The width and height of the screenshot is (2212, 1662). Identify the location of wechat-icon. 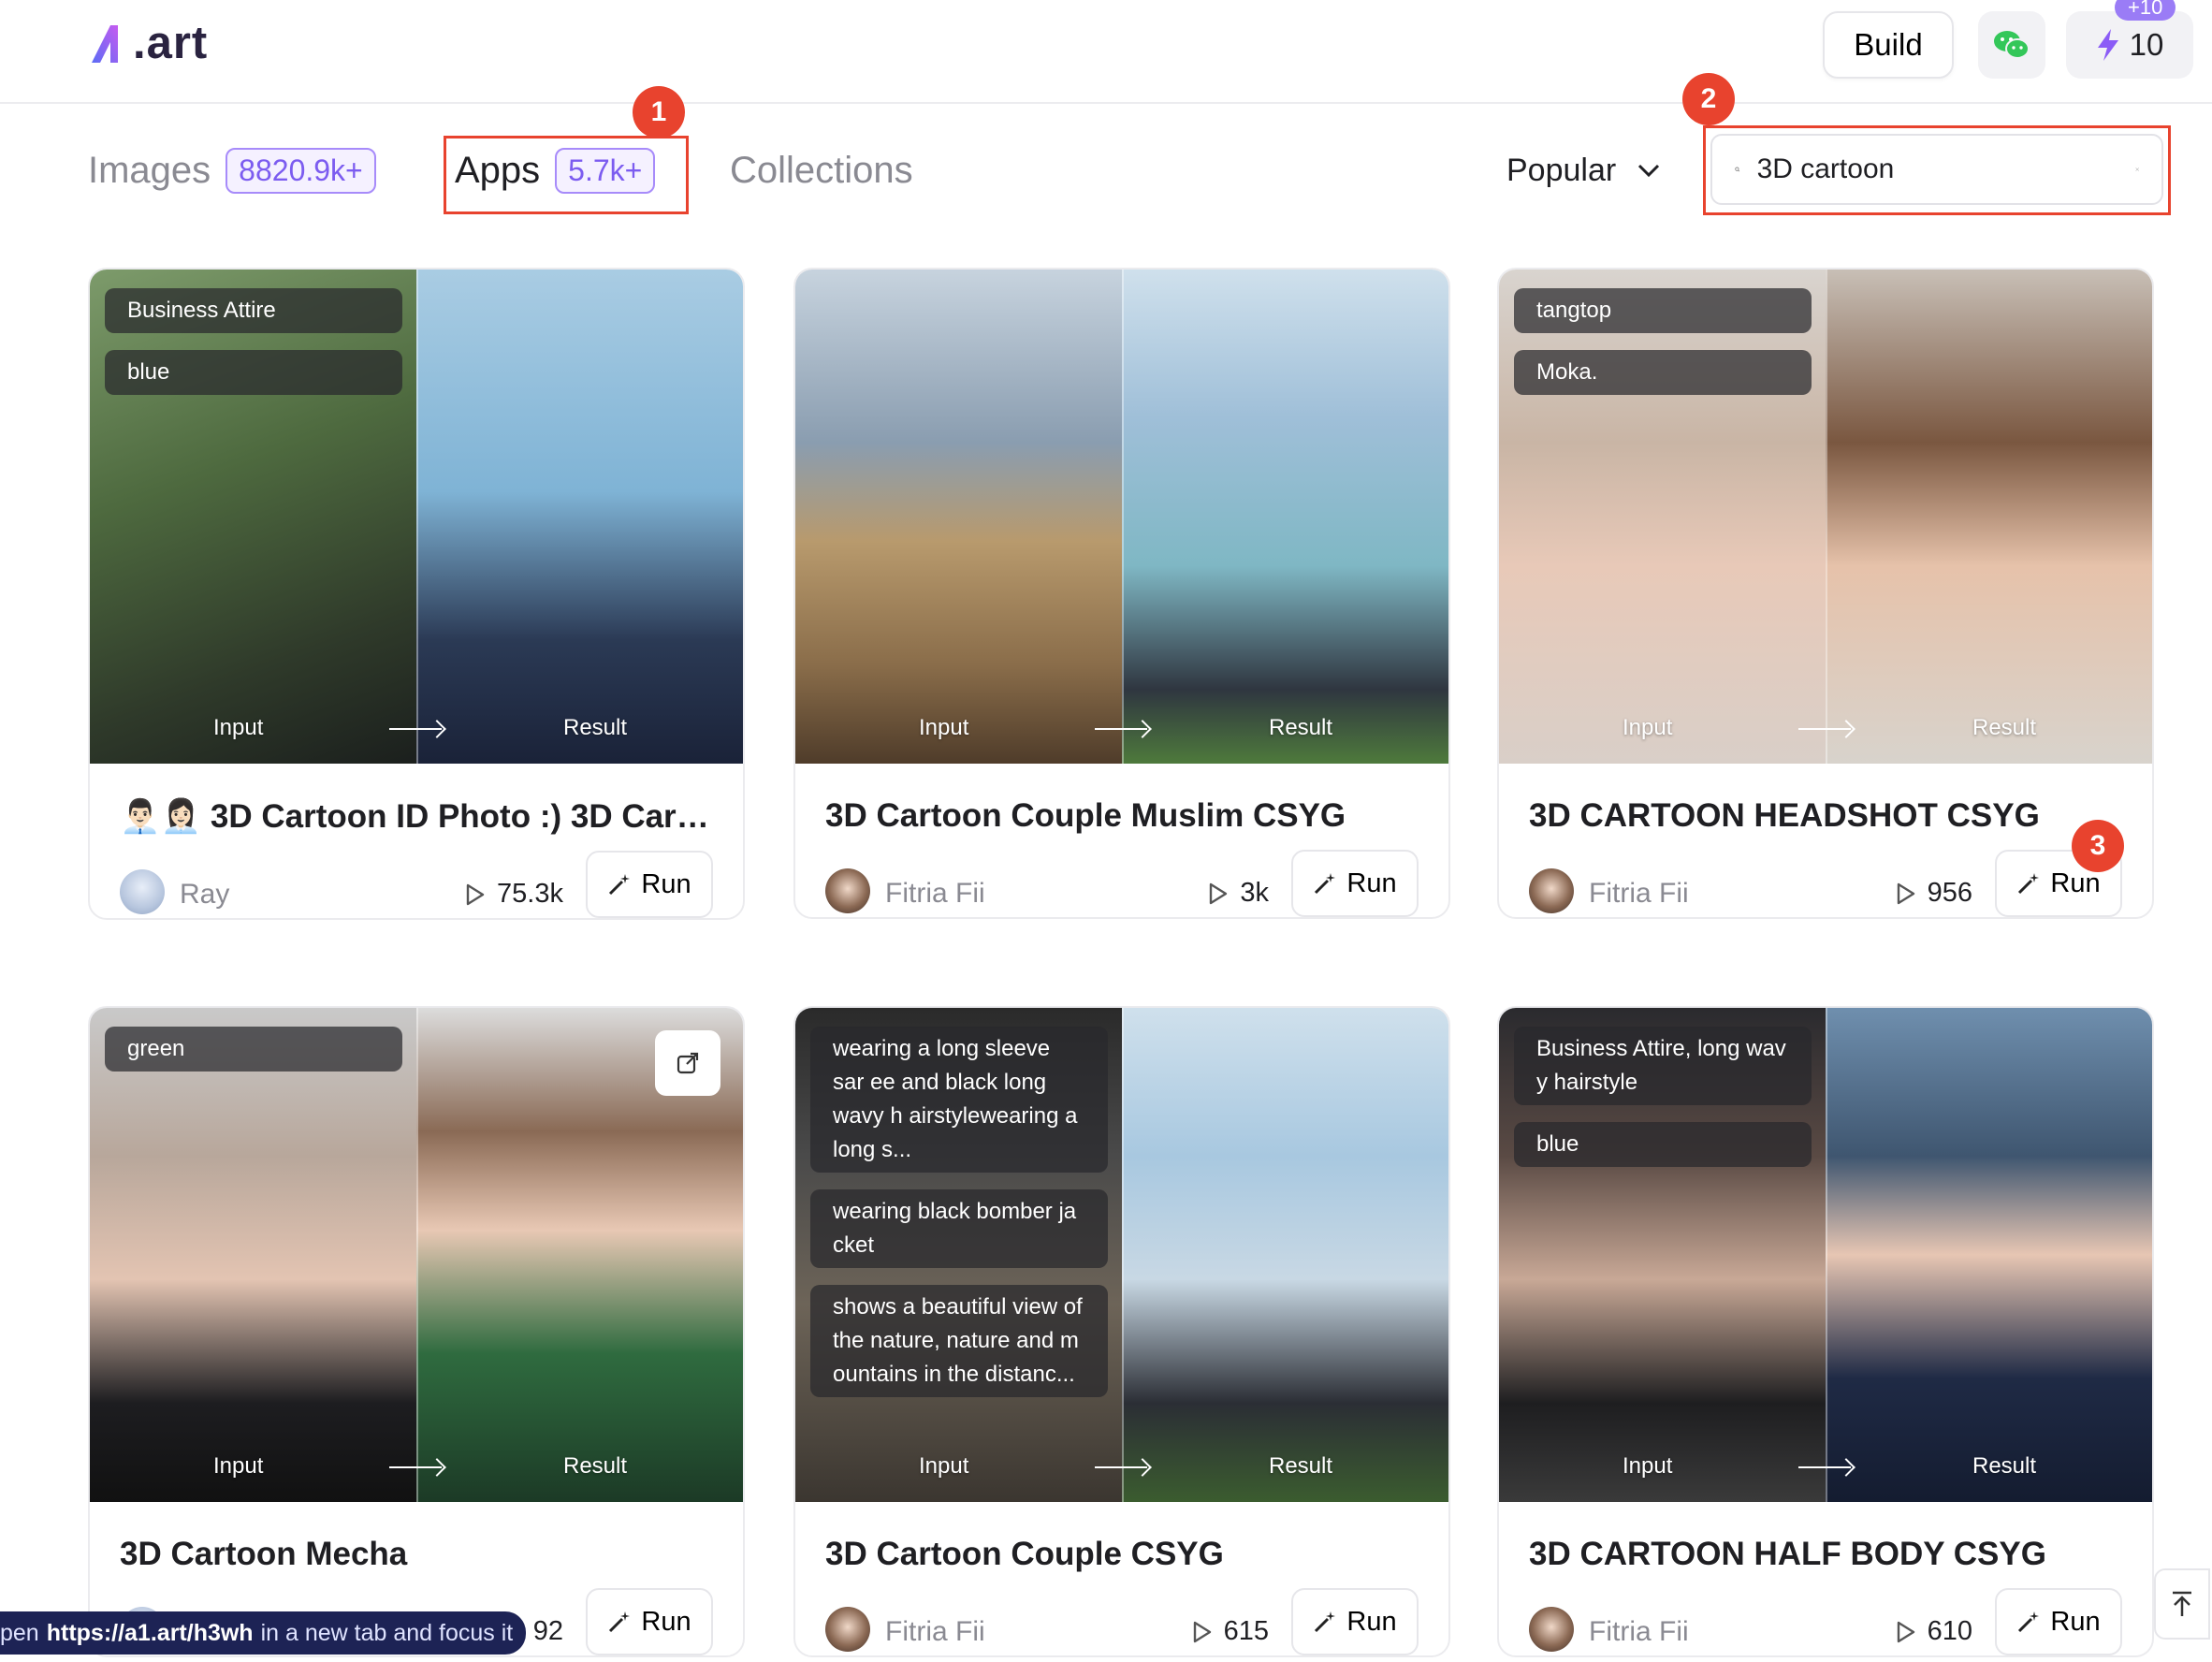
(2012, 45).